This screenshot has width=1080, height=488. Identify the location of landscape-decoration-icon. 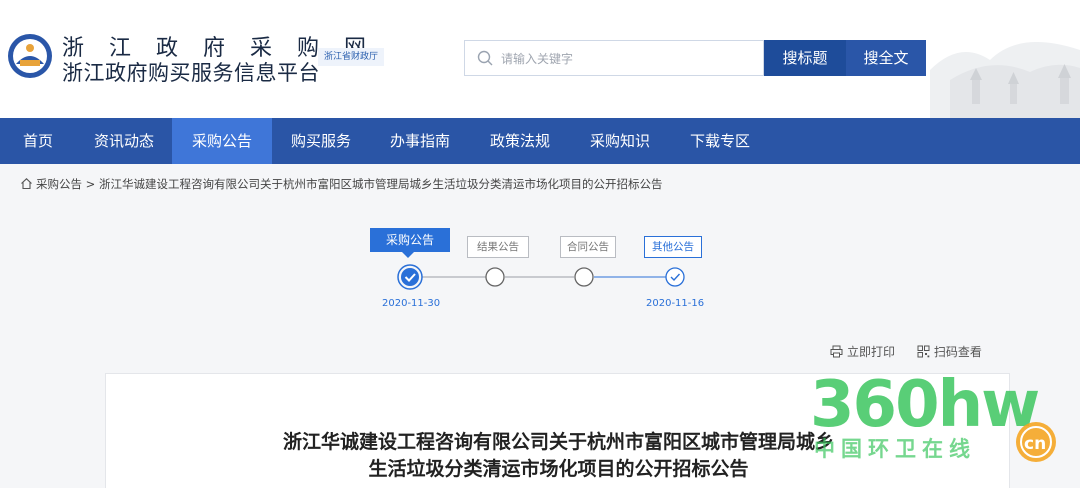
(1005, 80).